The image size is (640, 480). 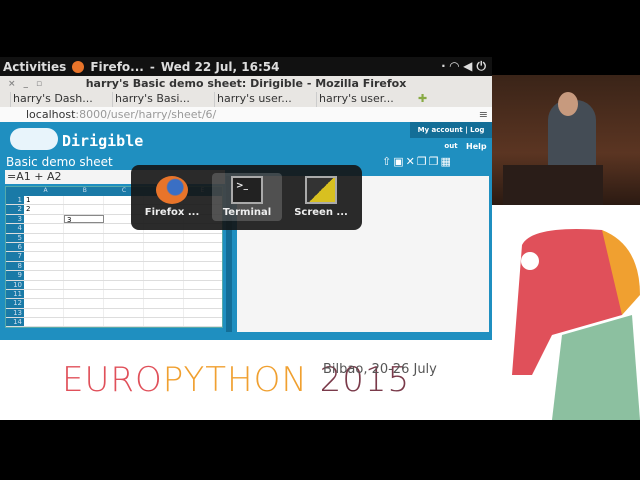 What do you see at coordinates (51, 114) in the screenshot?
I see `url-host: localhost` at bounding box center [51, 114].